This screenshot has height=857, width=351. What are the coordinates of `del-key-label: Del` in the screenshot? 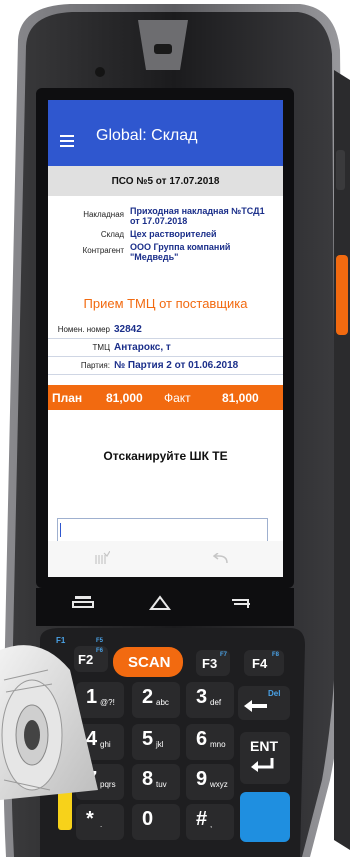 It's located at (274, 693).